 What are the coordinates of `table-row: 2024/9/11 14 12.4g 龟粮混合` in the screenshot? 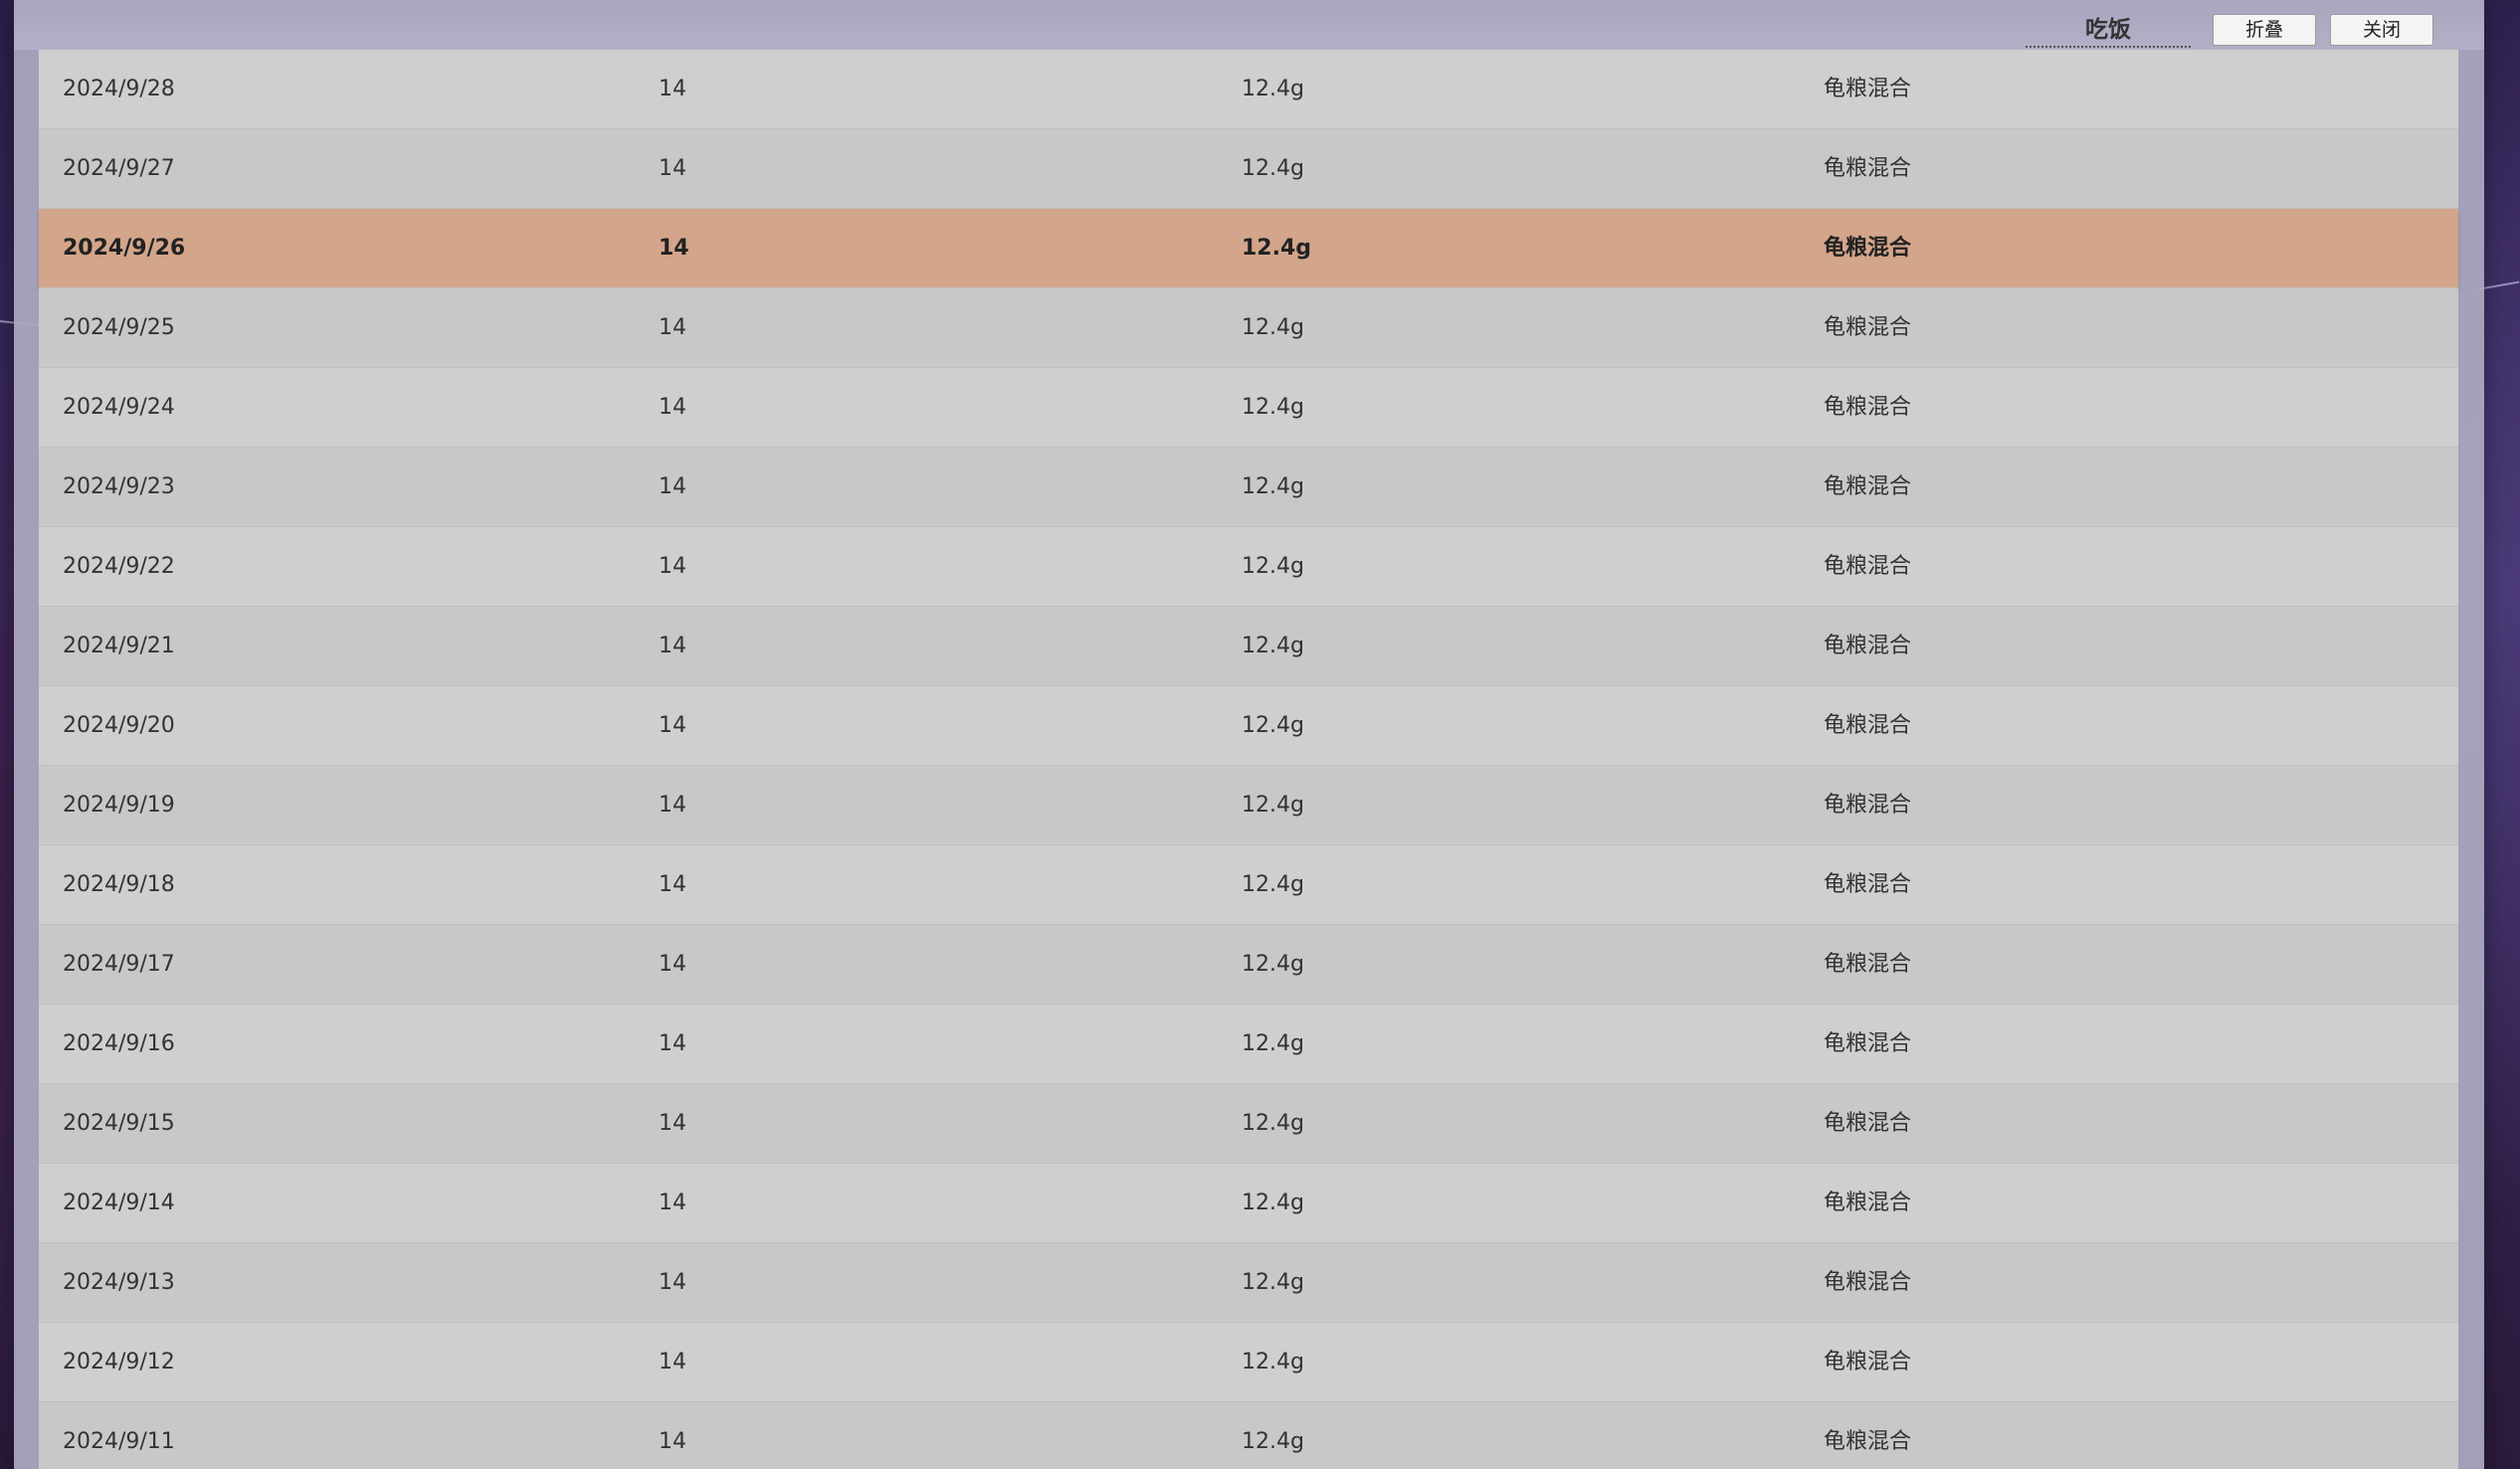 It's located at (1248, 1435).